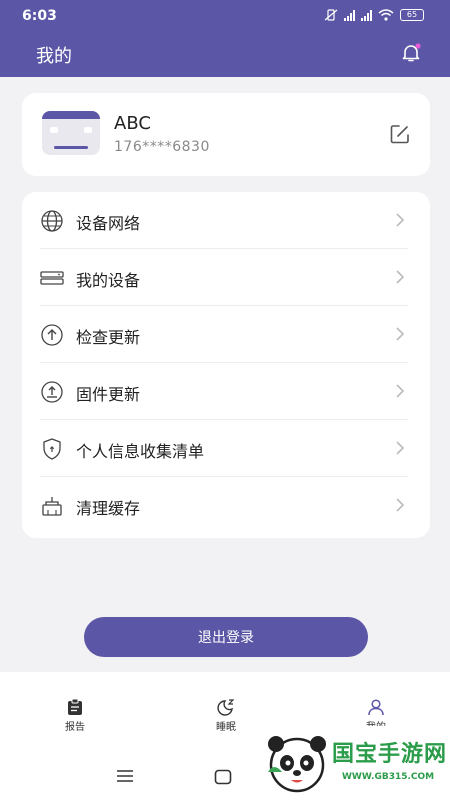 The width and height of the screenshot is (450, 800). I want to click on user-phone: 176****6830, so click(162, 147).